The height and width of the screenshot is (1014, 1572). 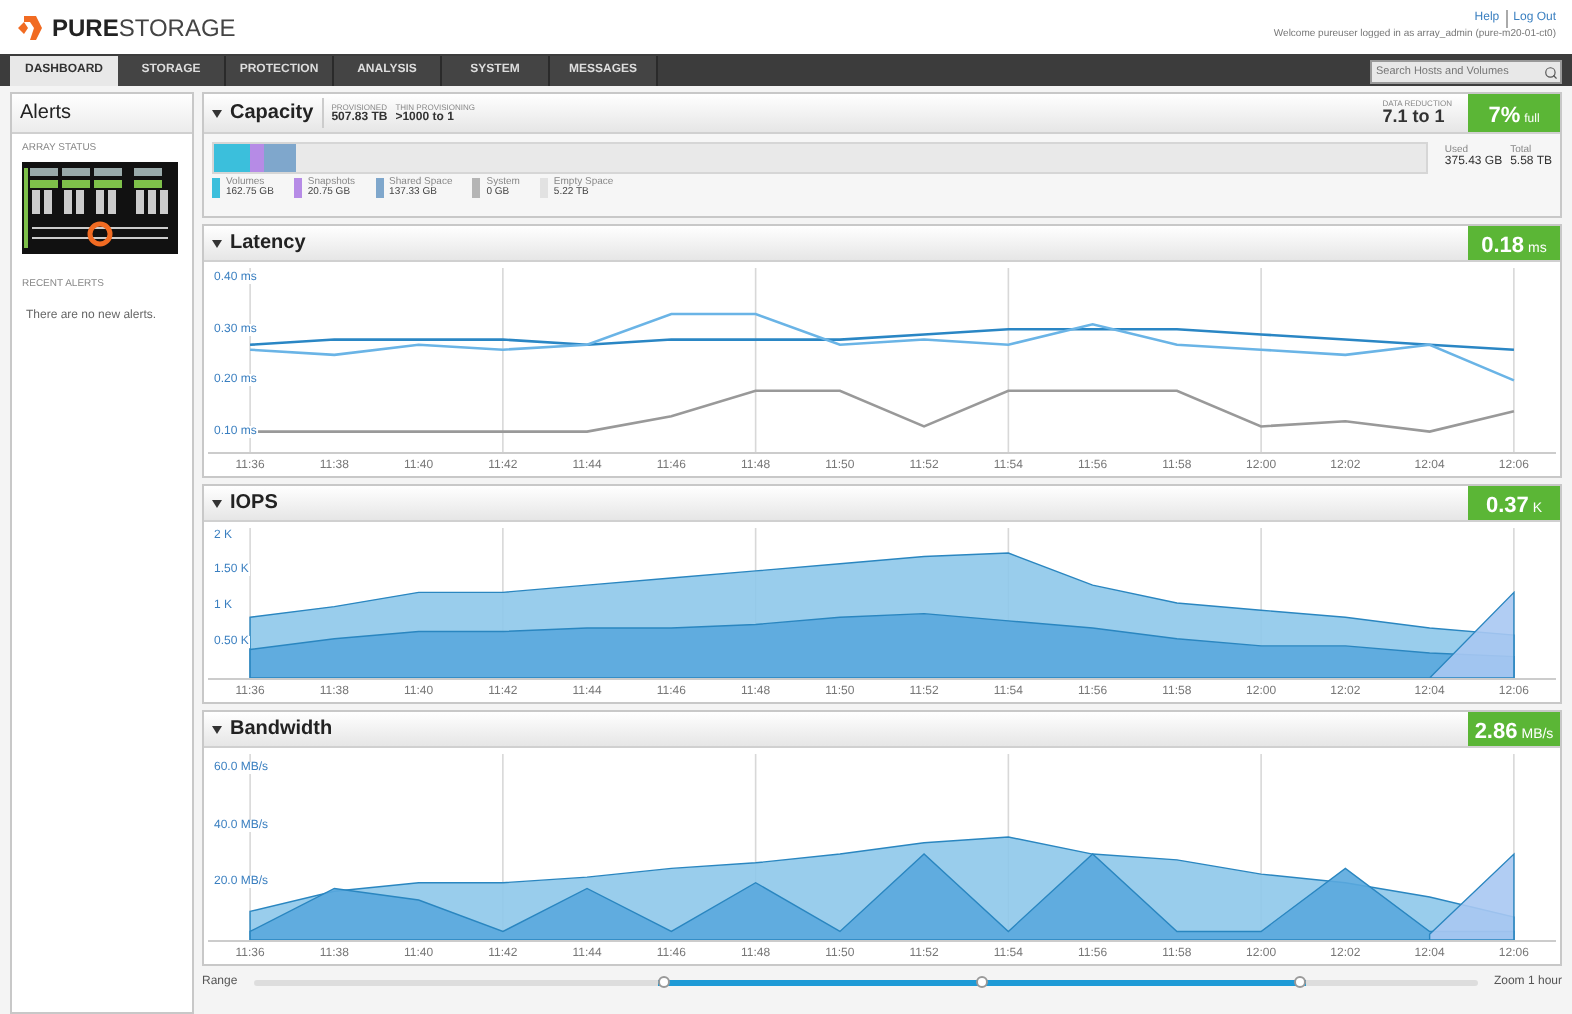 I want to click on logo-text: PURESTORAGE, so click(x=144, y=28).